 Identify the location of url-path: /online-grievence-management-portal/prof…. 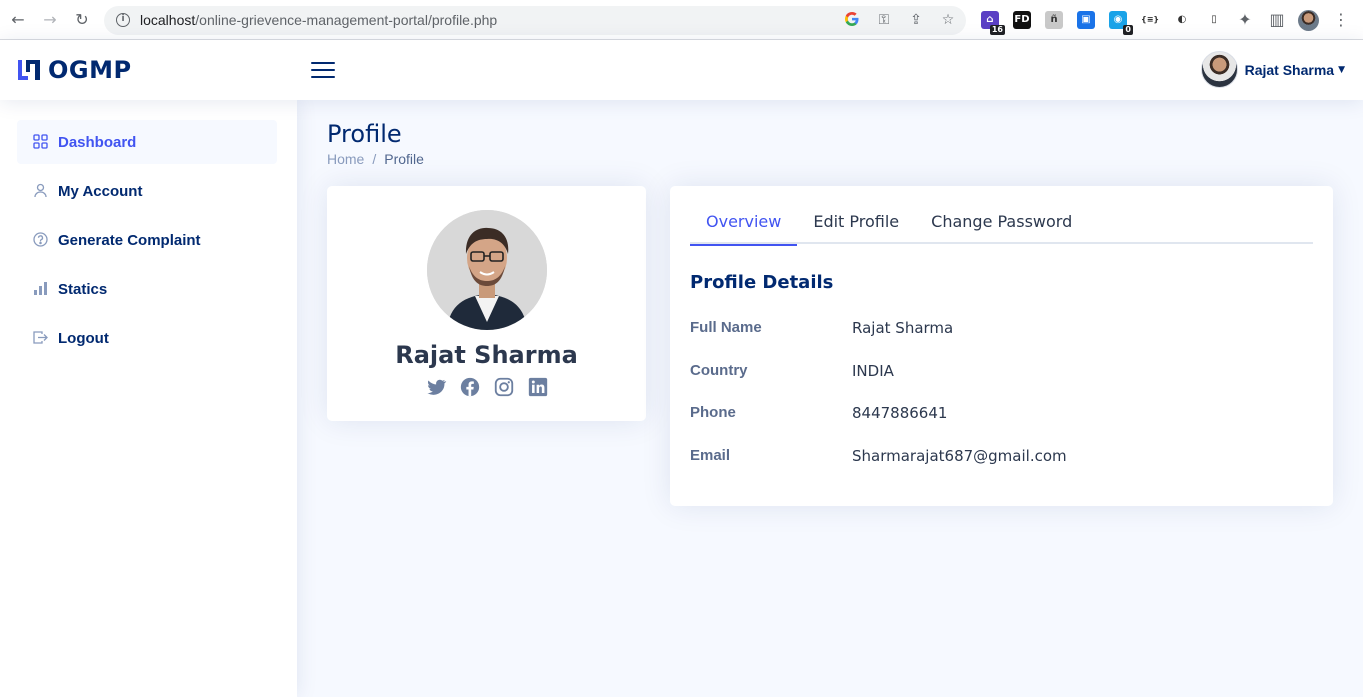
(346, 20).